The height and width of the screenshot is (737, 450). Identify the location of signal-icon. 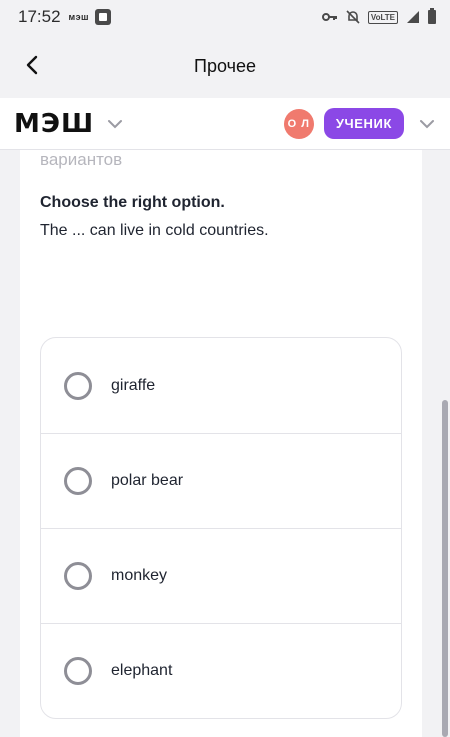
(413, 17).